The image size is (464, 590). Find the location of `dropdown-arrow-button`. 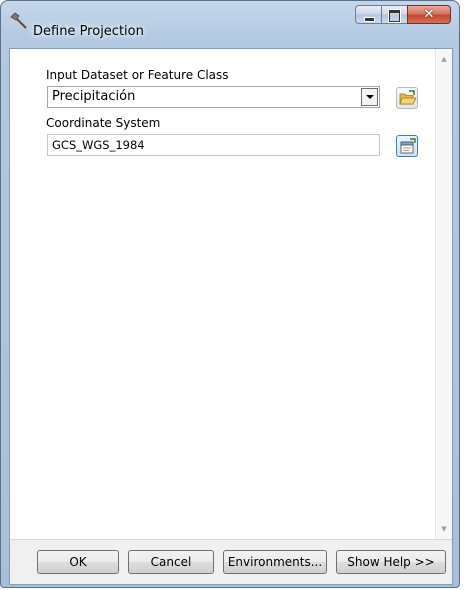

dropdown-arrow-button is located at coordinates (369, 97).